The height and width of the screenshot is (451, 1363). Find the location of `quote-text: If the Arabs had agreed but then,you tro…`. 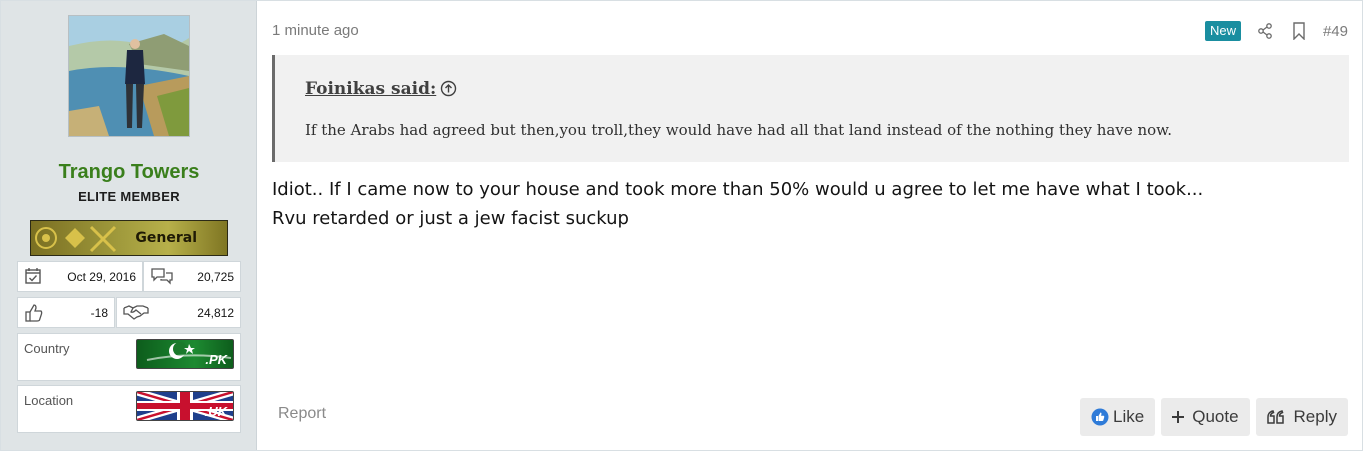

quote-text: If the Arabs had agreed but then,you tro… is located at coordinates (739, 130).